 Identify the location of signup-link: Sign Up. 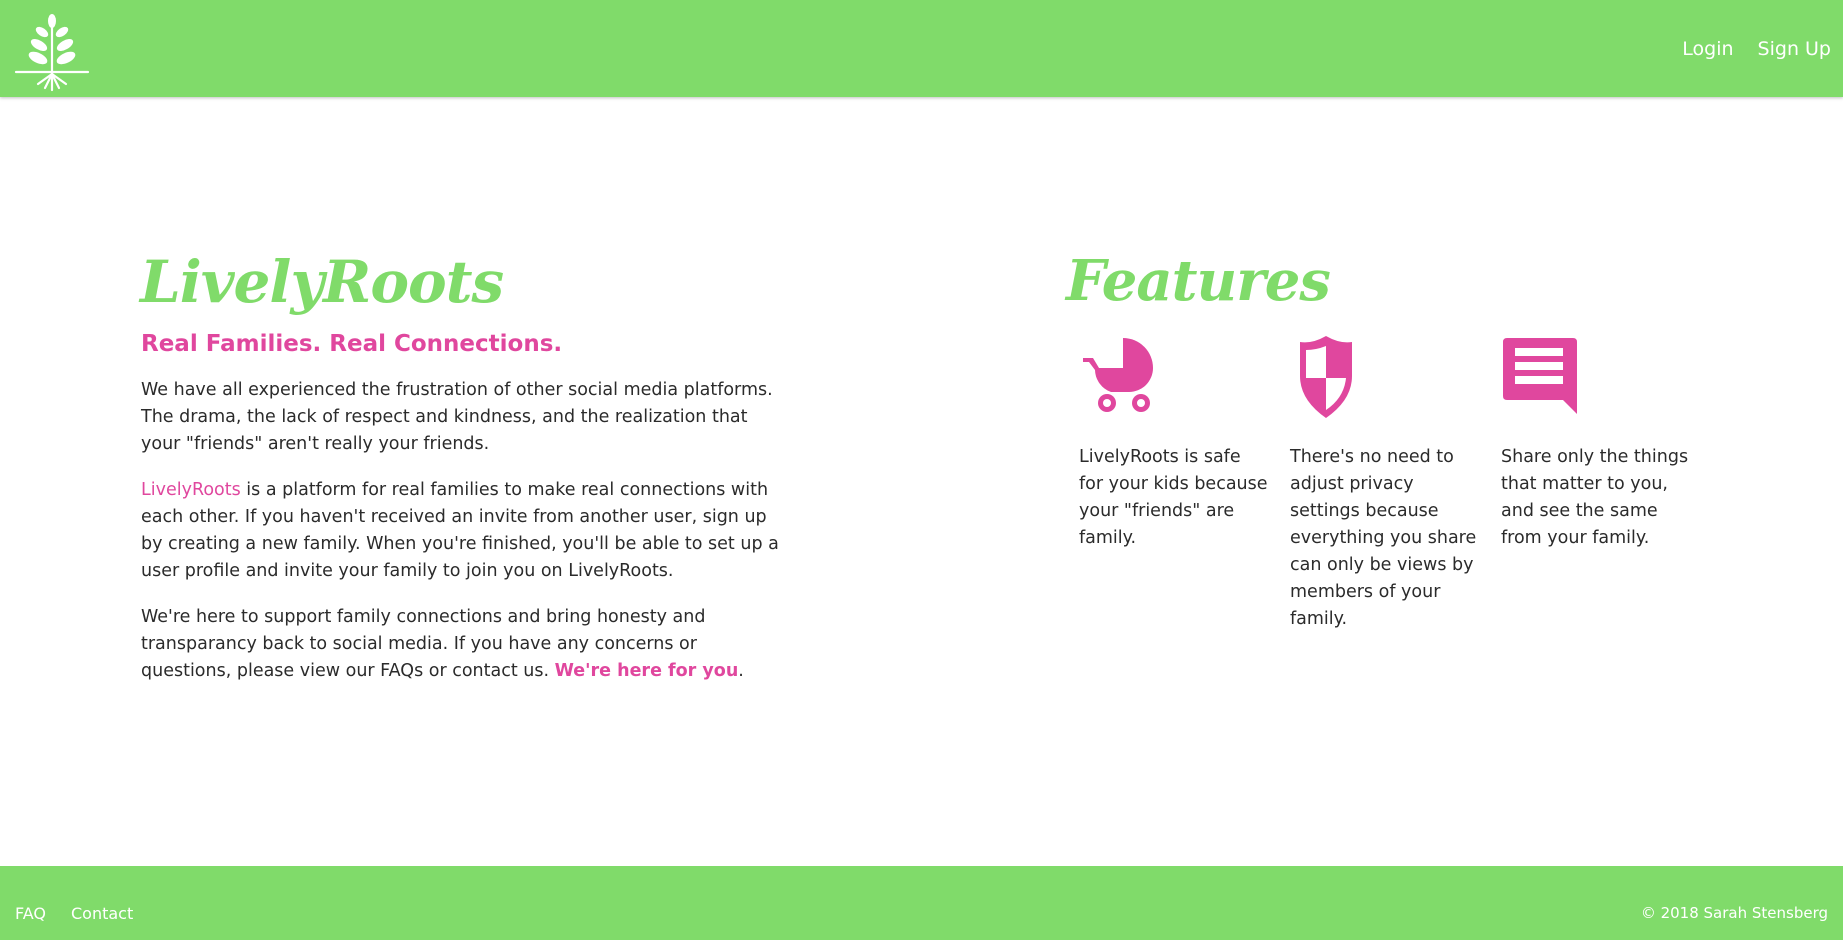
(1794, 49).